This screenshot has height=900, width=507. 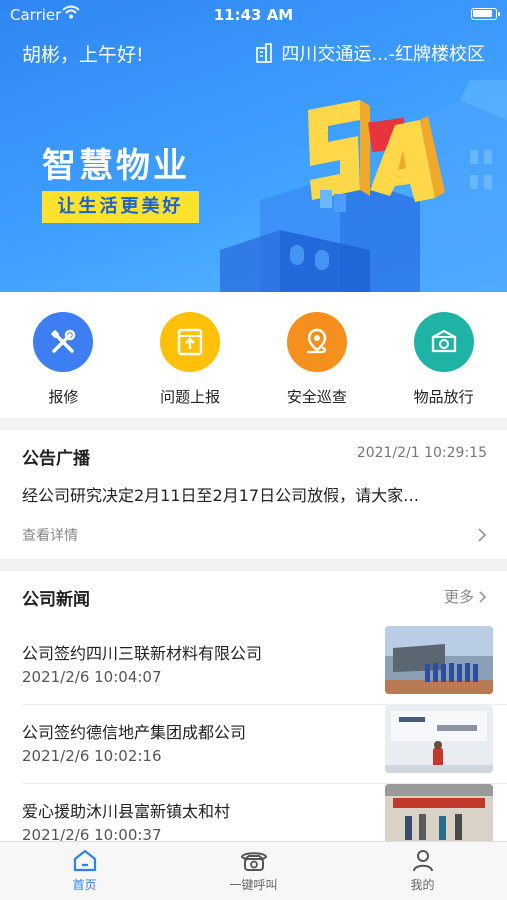 What do you see at coordinates (56, 600) in the screenshot?
I see `news-section-title: 公司新闻` at bounding box center [56, 600].